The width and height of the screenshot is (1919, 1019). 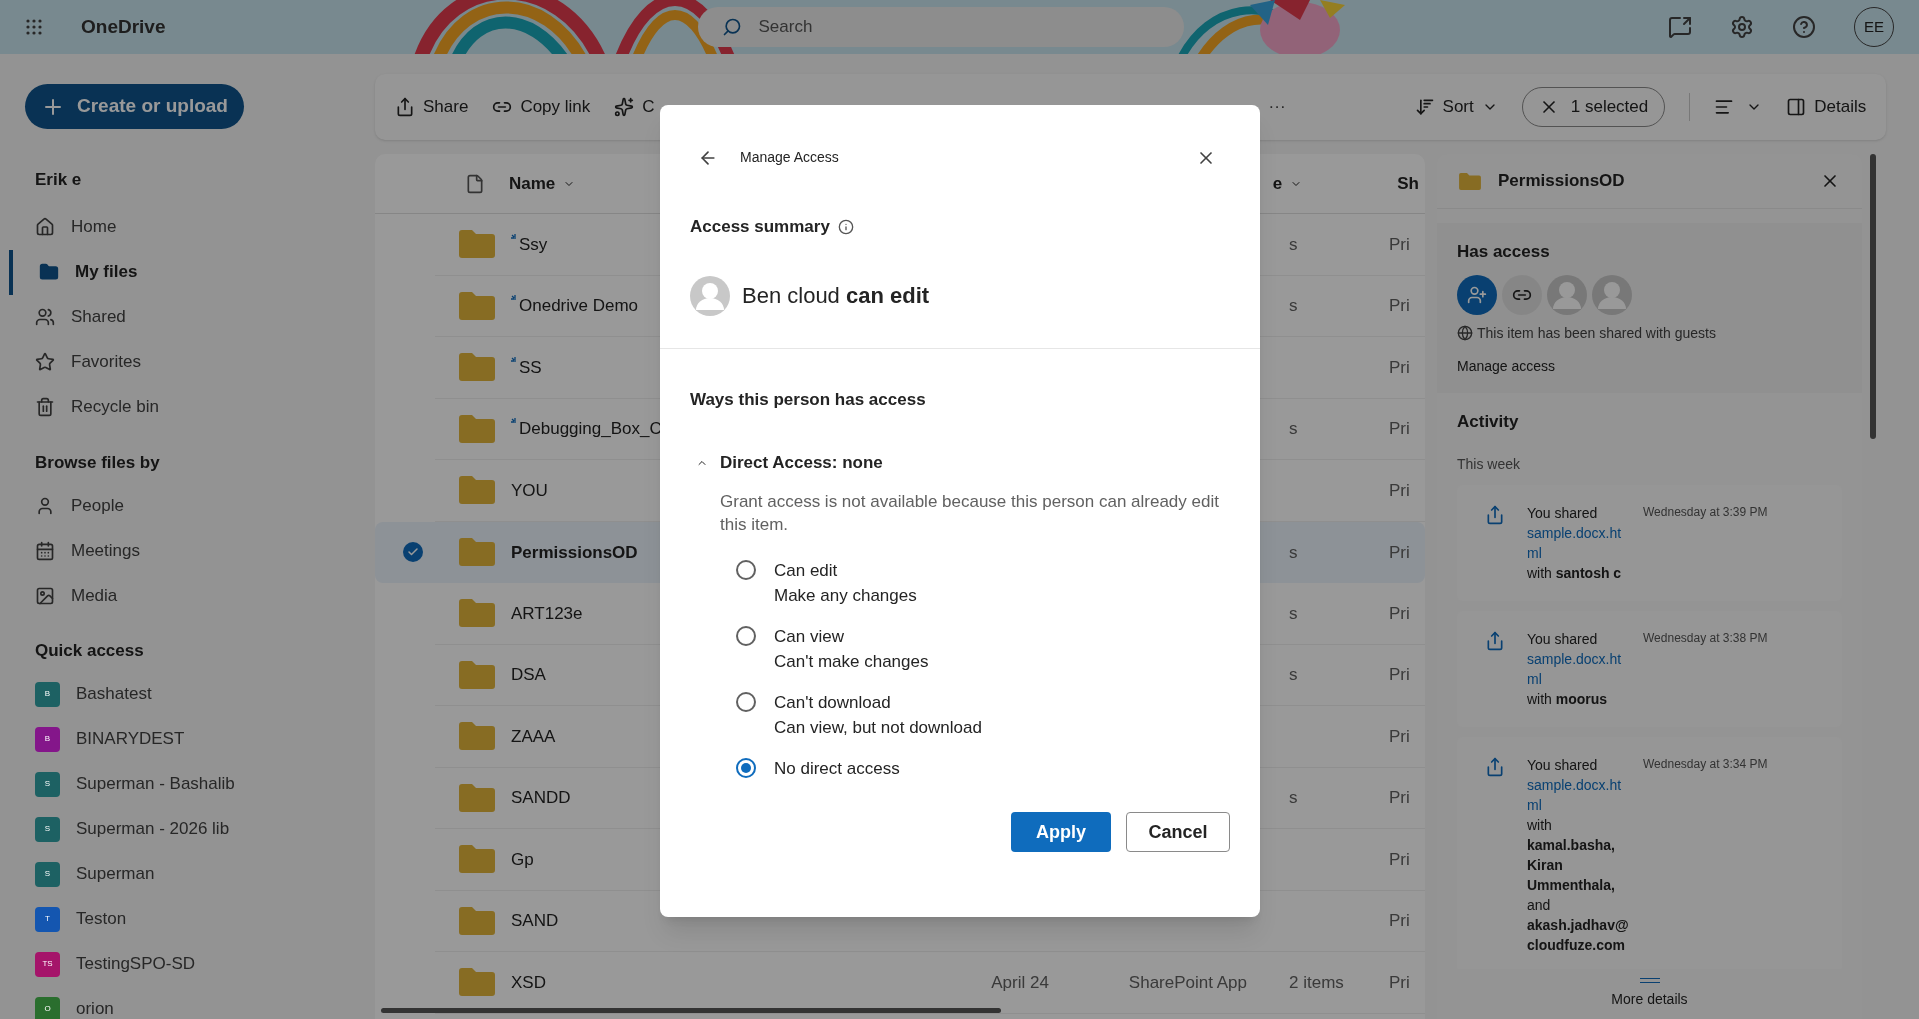 What do you see at coordinates (205, 505) in the screenshot?
I see `nav-item: People` at bounding box center [205, 505].